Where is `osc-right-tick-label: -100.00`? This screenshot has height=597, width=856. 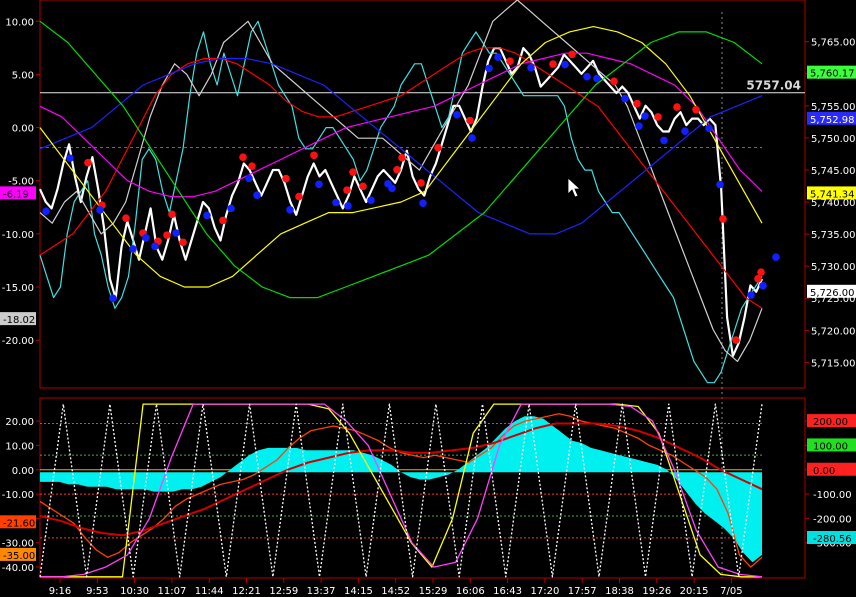
osc-right-tick-label: -100.00 is located at coordinates (832, 495).